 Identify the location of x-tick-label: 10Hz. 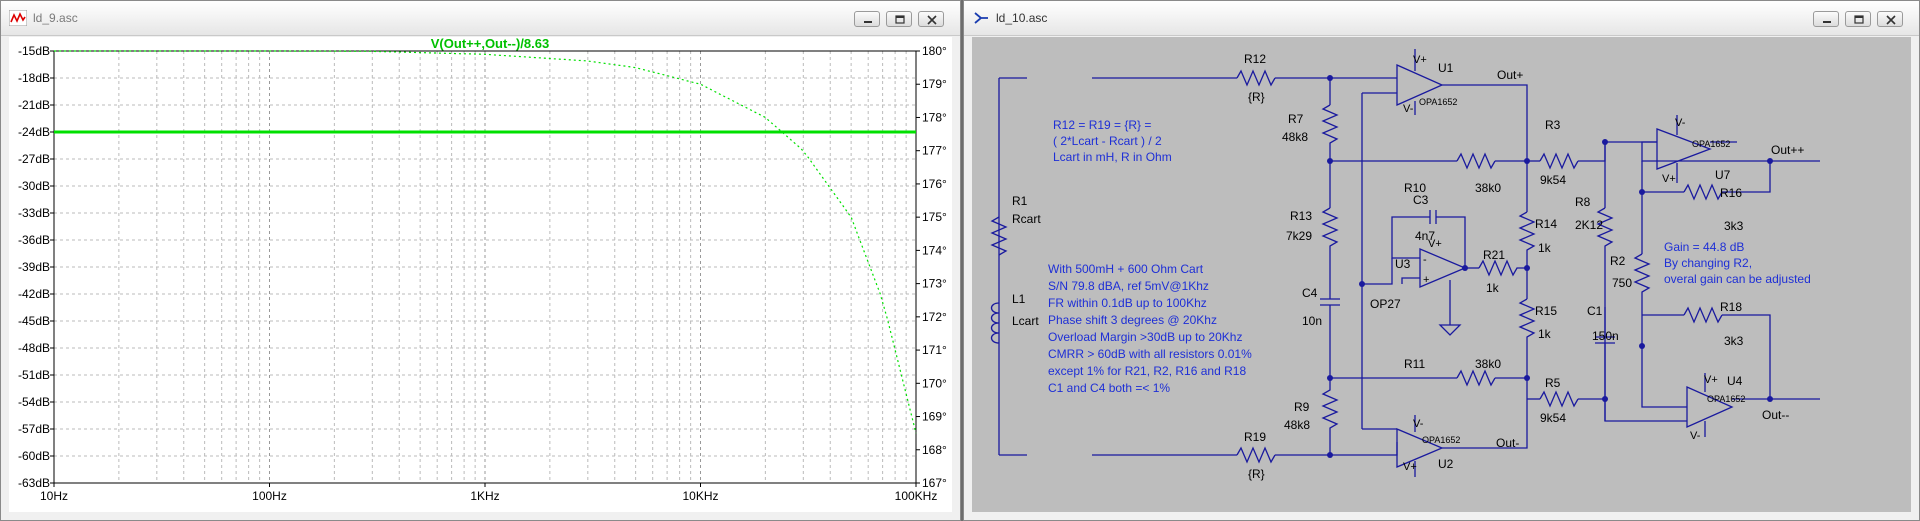
(54, 496).